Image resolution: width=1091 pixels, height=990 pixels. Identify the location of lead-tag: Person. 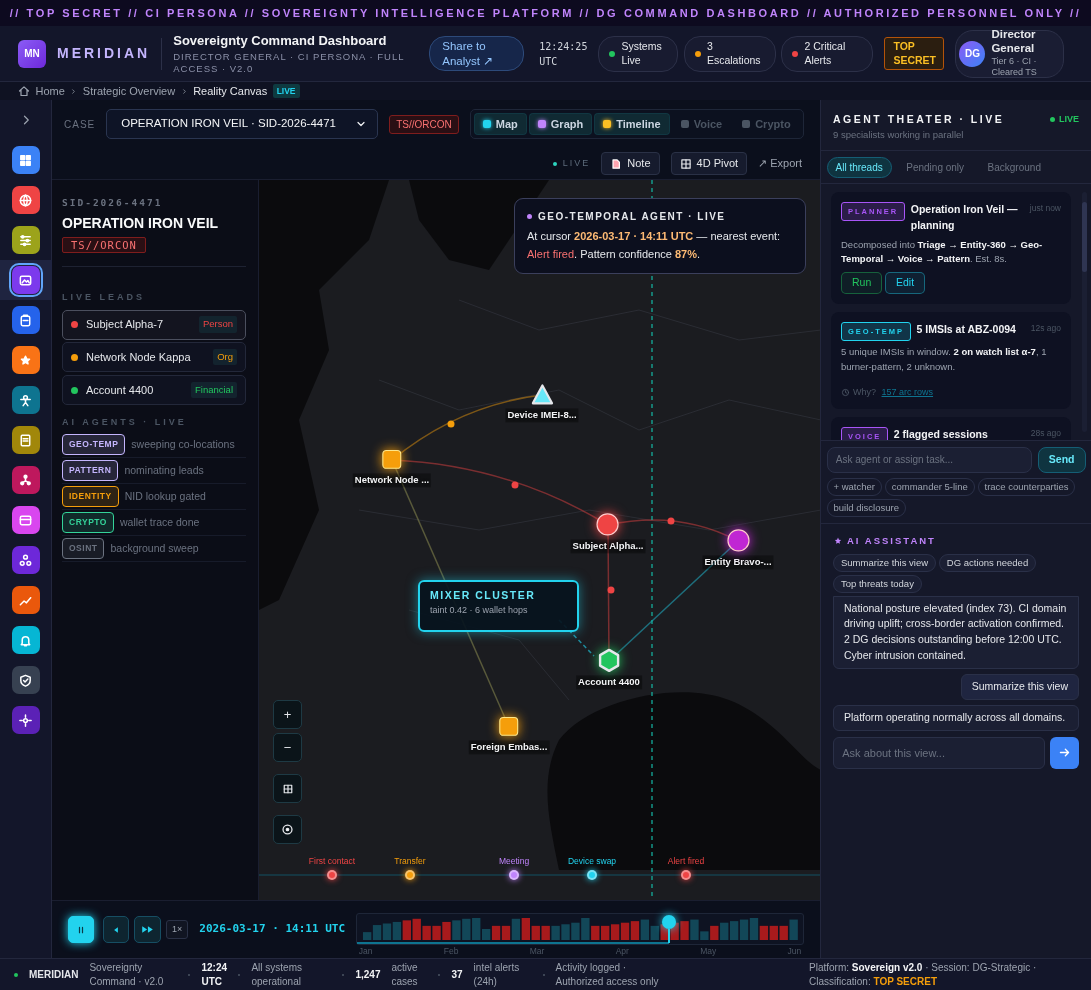
(217, 324).